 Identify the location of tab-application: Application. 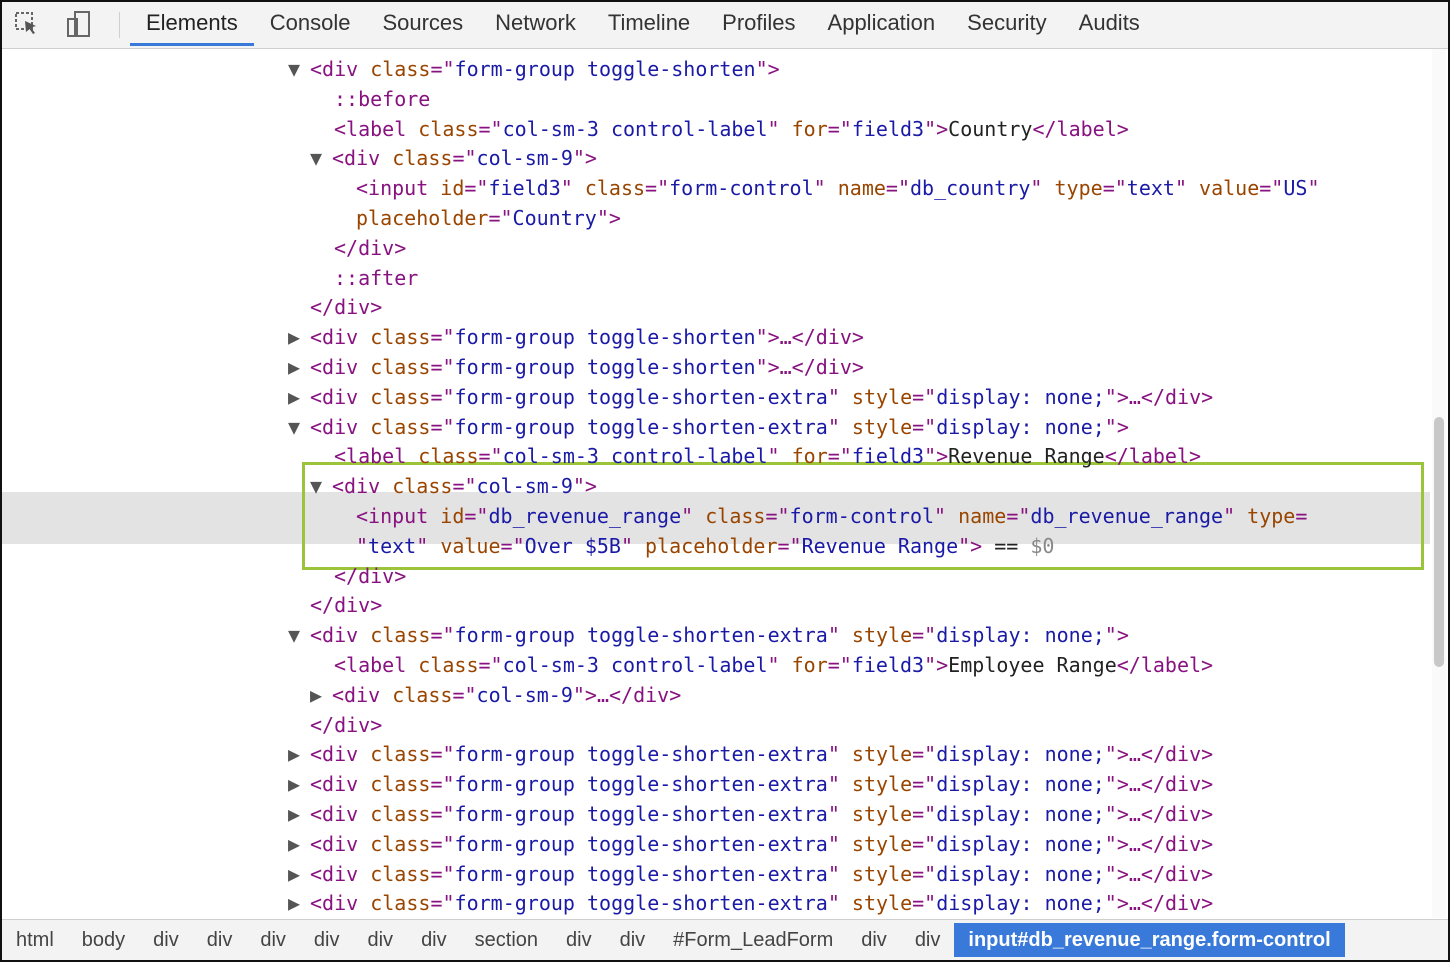
(882, 24).